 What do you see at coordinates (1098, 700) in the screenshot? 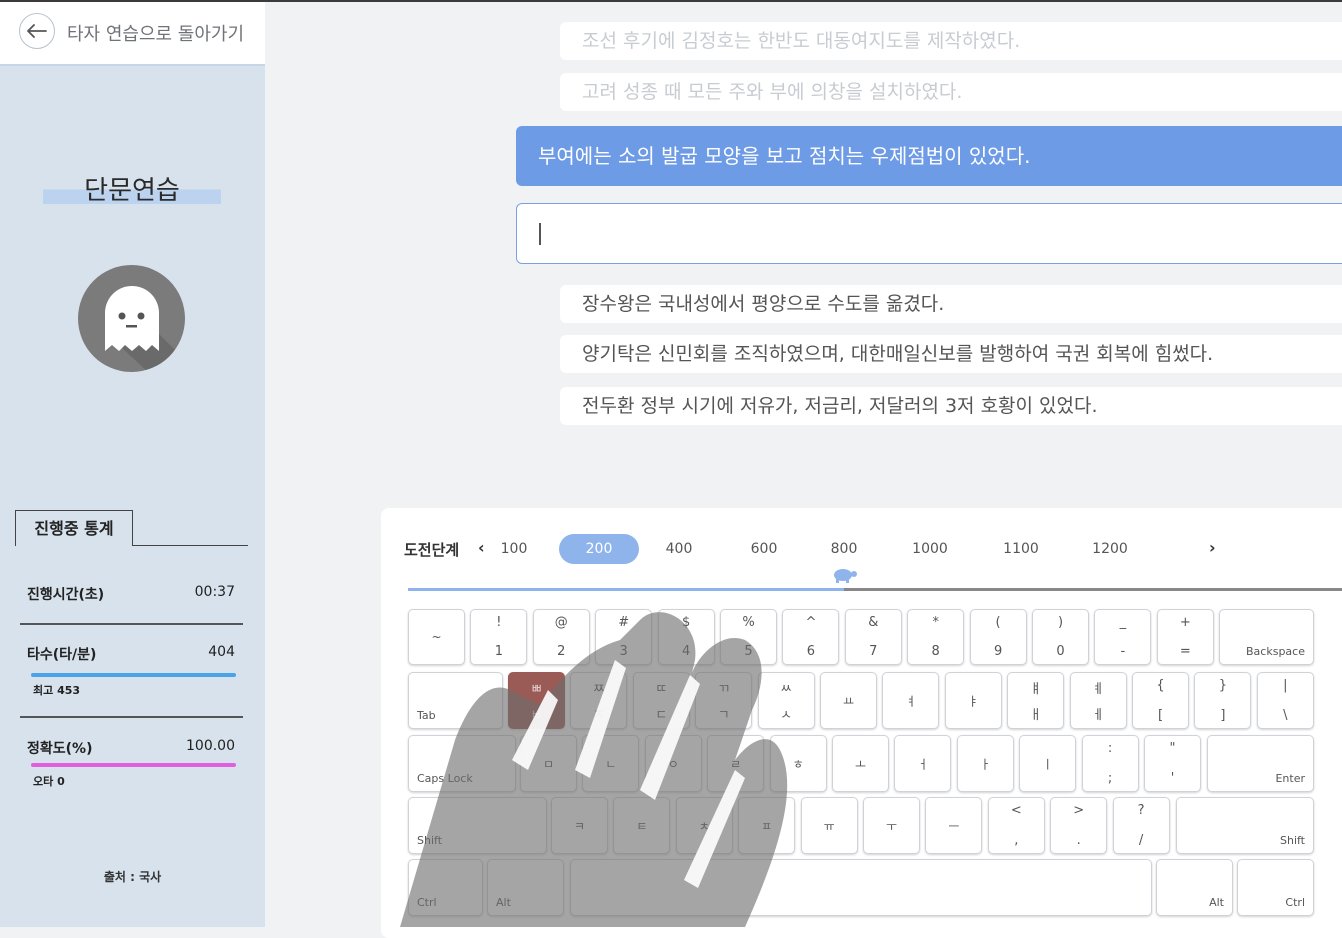
I see `key-ㅔ: ㅖㅔ` at bounding box center [1098, 700].